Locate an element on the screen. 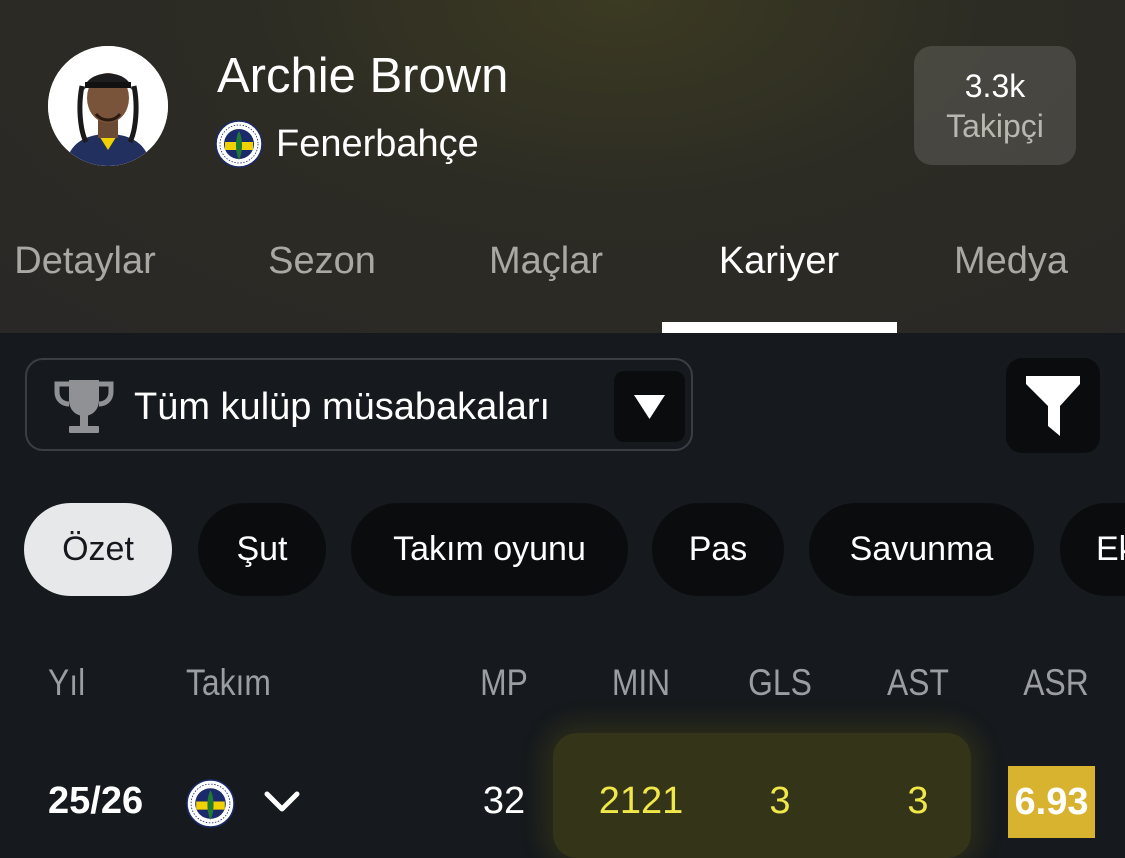  column-header-year: Yıl is located at coordinates (67, 682).